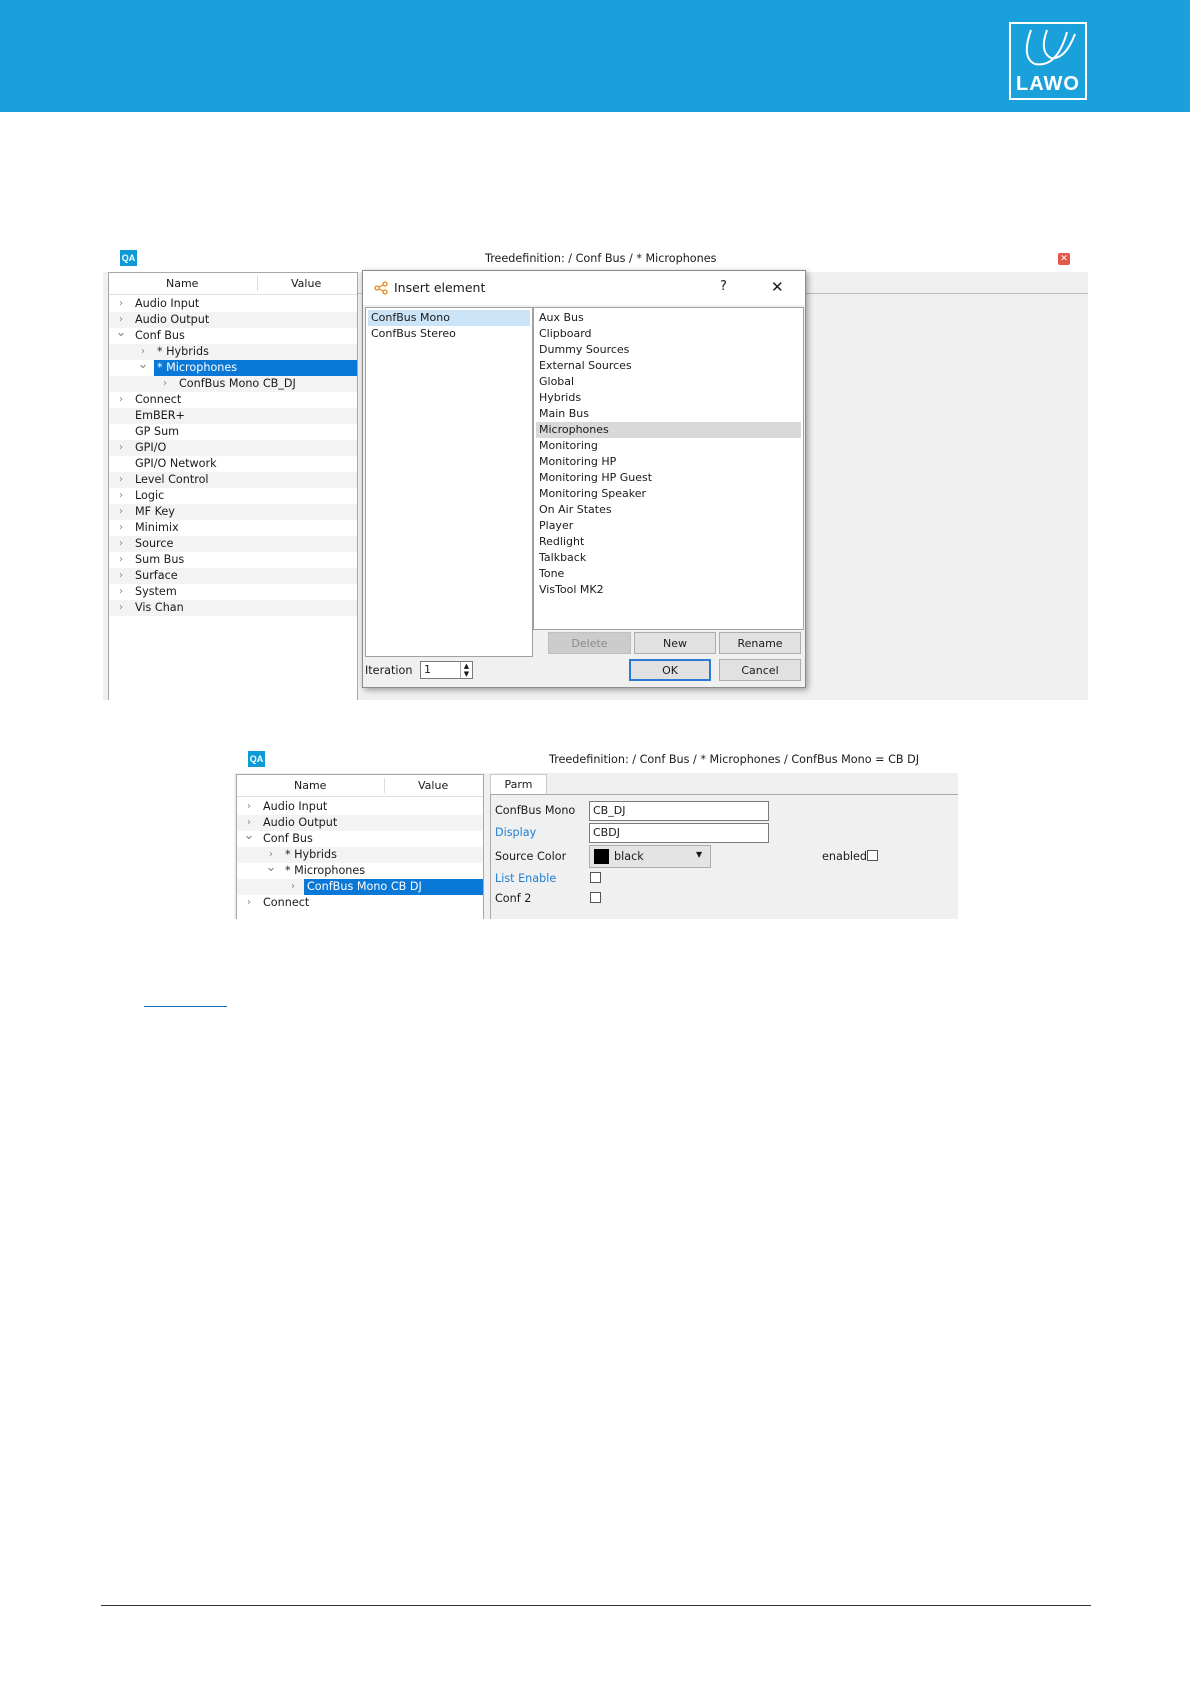 The image size is (1190, 1684). I want to click on list-item: Redlight, so click(668, 542).